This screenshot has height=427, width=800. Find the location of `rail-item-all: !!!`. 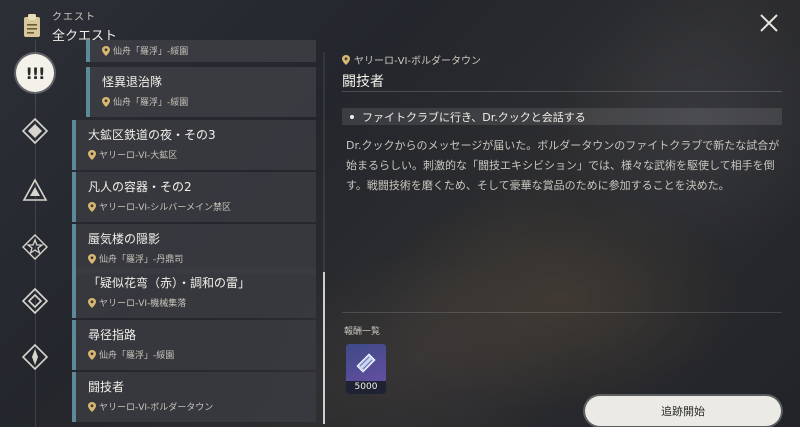

rail-item-all: !!! is located at coordinates (35, 73).